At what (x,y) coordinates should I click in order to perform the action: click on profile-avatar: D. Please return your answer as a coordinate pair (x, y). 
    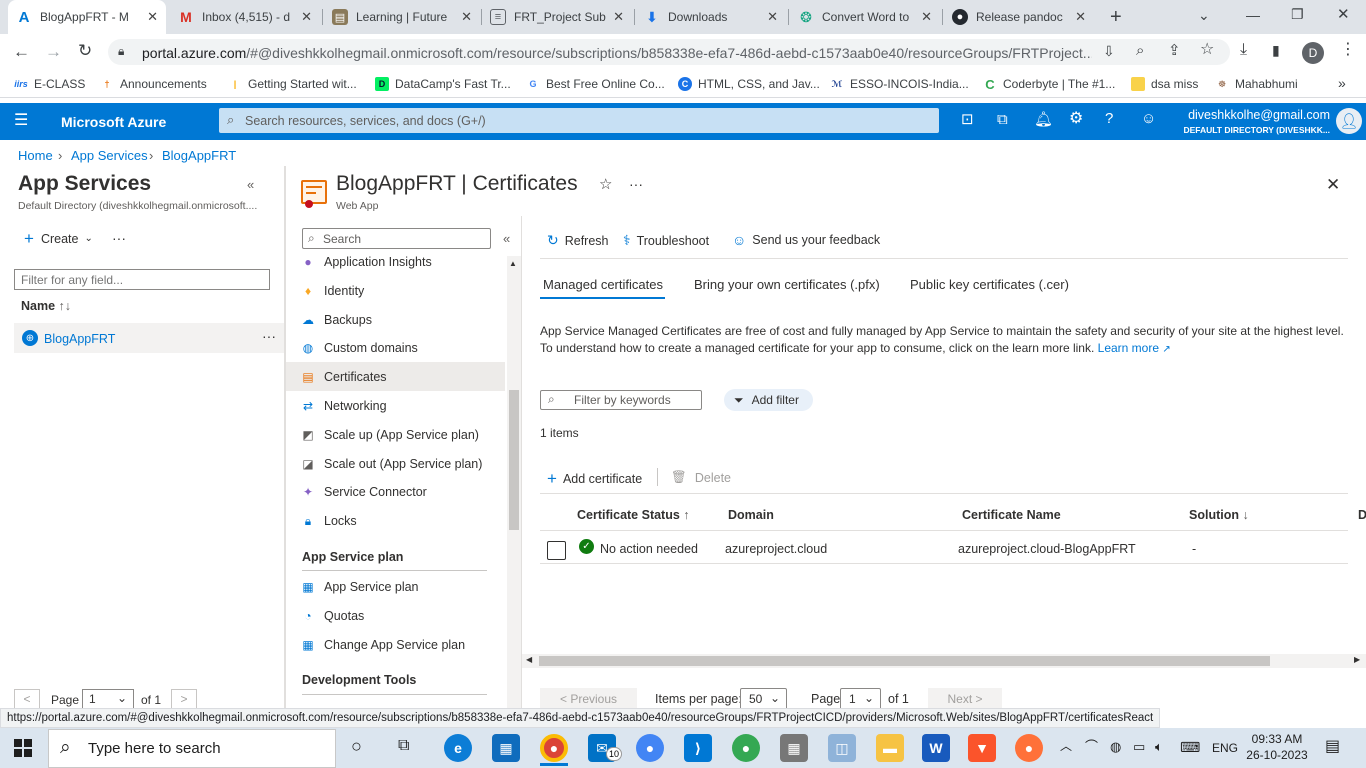
    Looking at the image, I should click on (1313, 53).